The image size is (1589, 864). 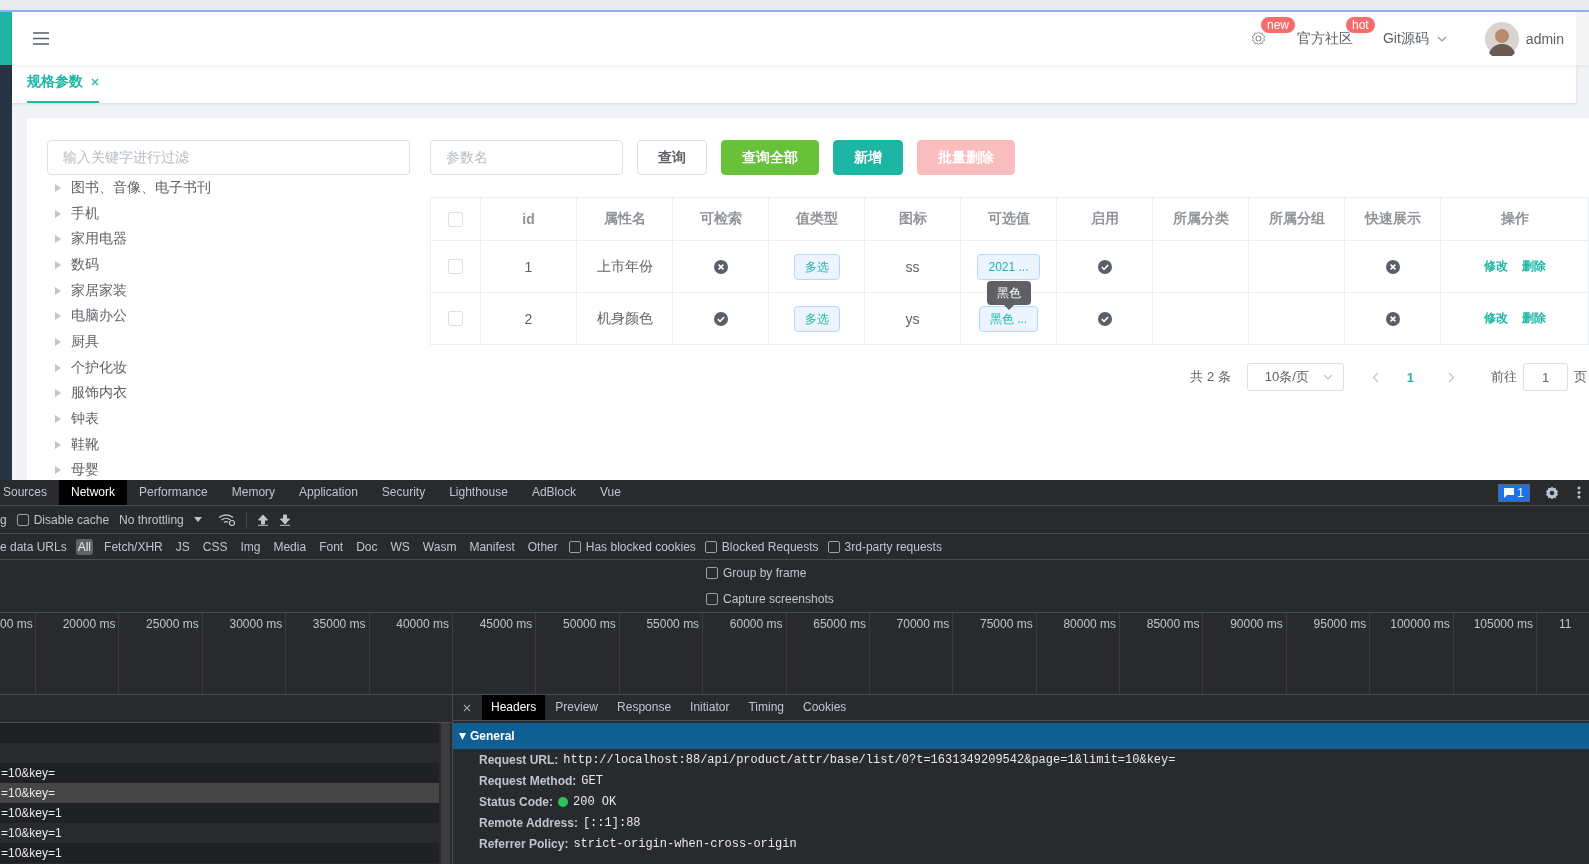 What do you see at coordinates (99, 239) in the screenshot?
I see `category-item: 家用电器` at bounding box center [99, 239].